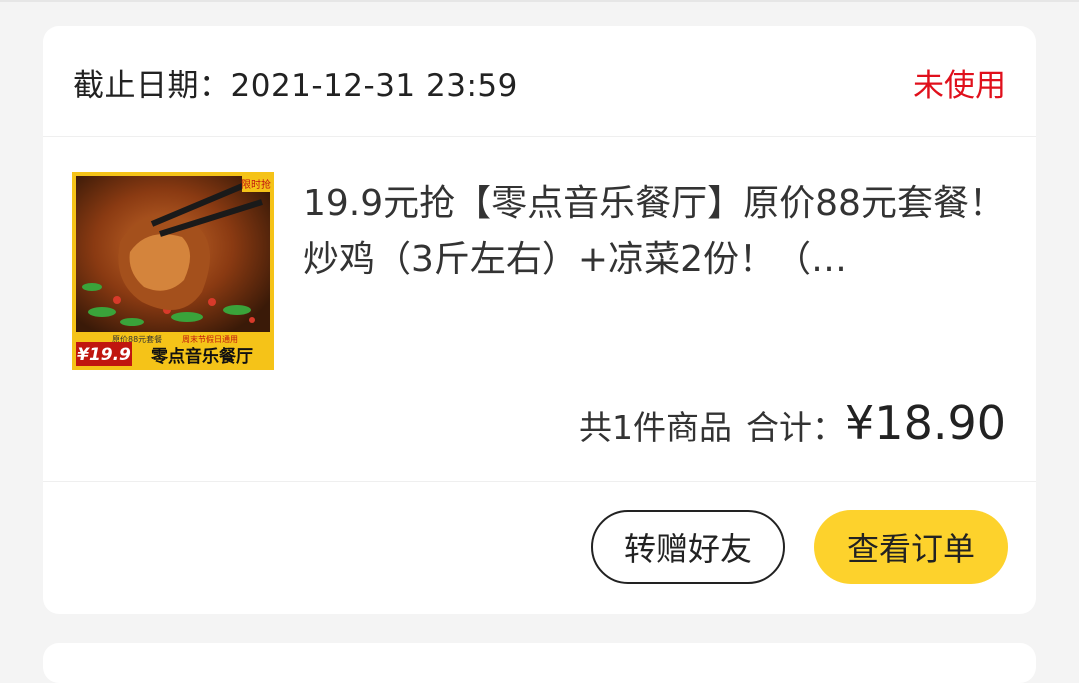  Describe the element at coordinates (173, 271) in the screenshot. I see `product-thumbnail: 限时抢 原价88元套餐 周末节假日通用 ¥19.9 零点音乐餐厅` at that location.